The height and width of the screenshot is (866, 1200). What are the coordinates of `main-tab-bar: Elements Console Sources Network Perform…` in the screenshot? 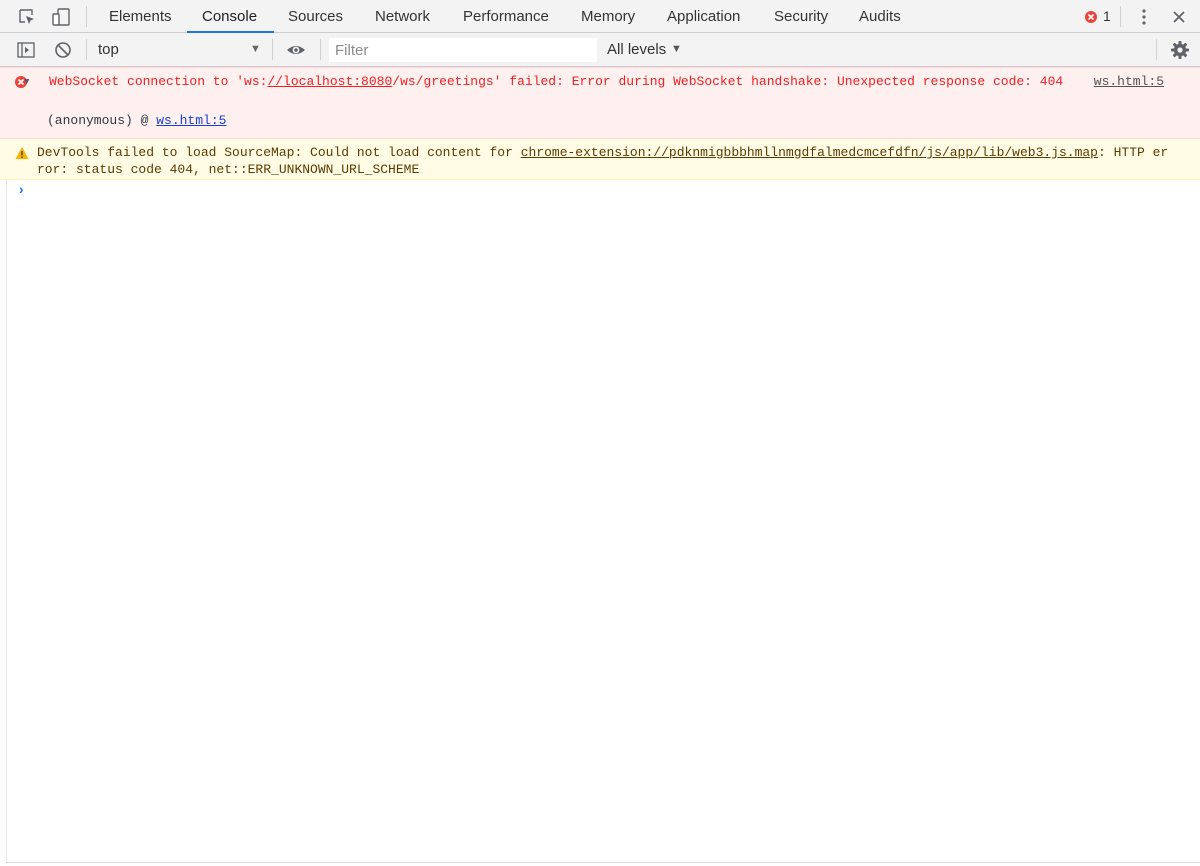 It's located at (600, 16).